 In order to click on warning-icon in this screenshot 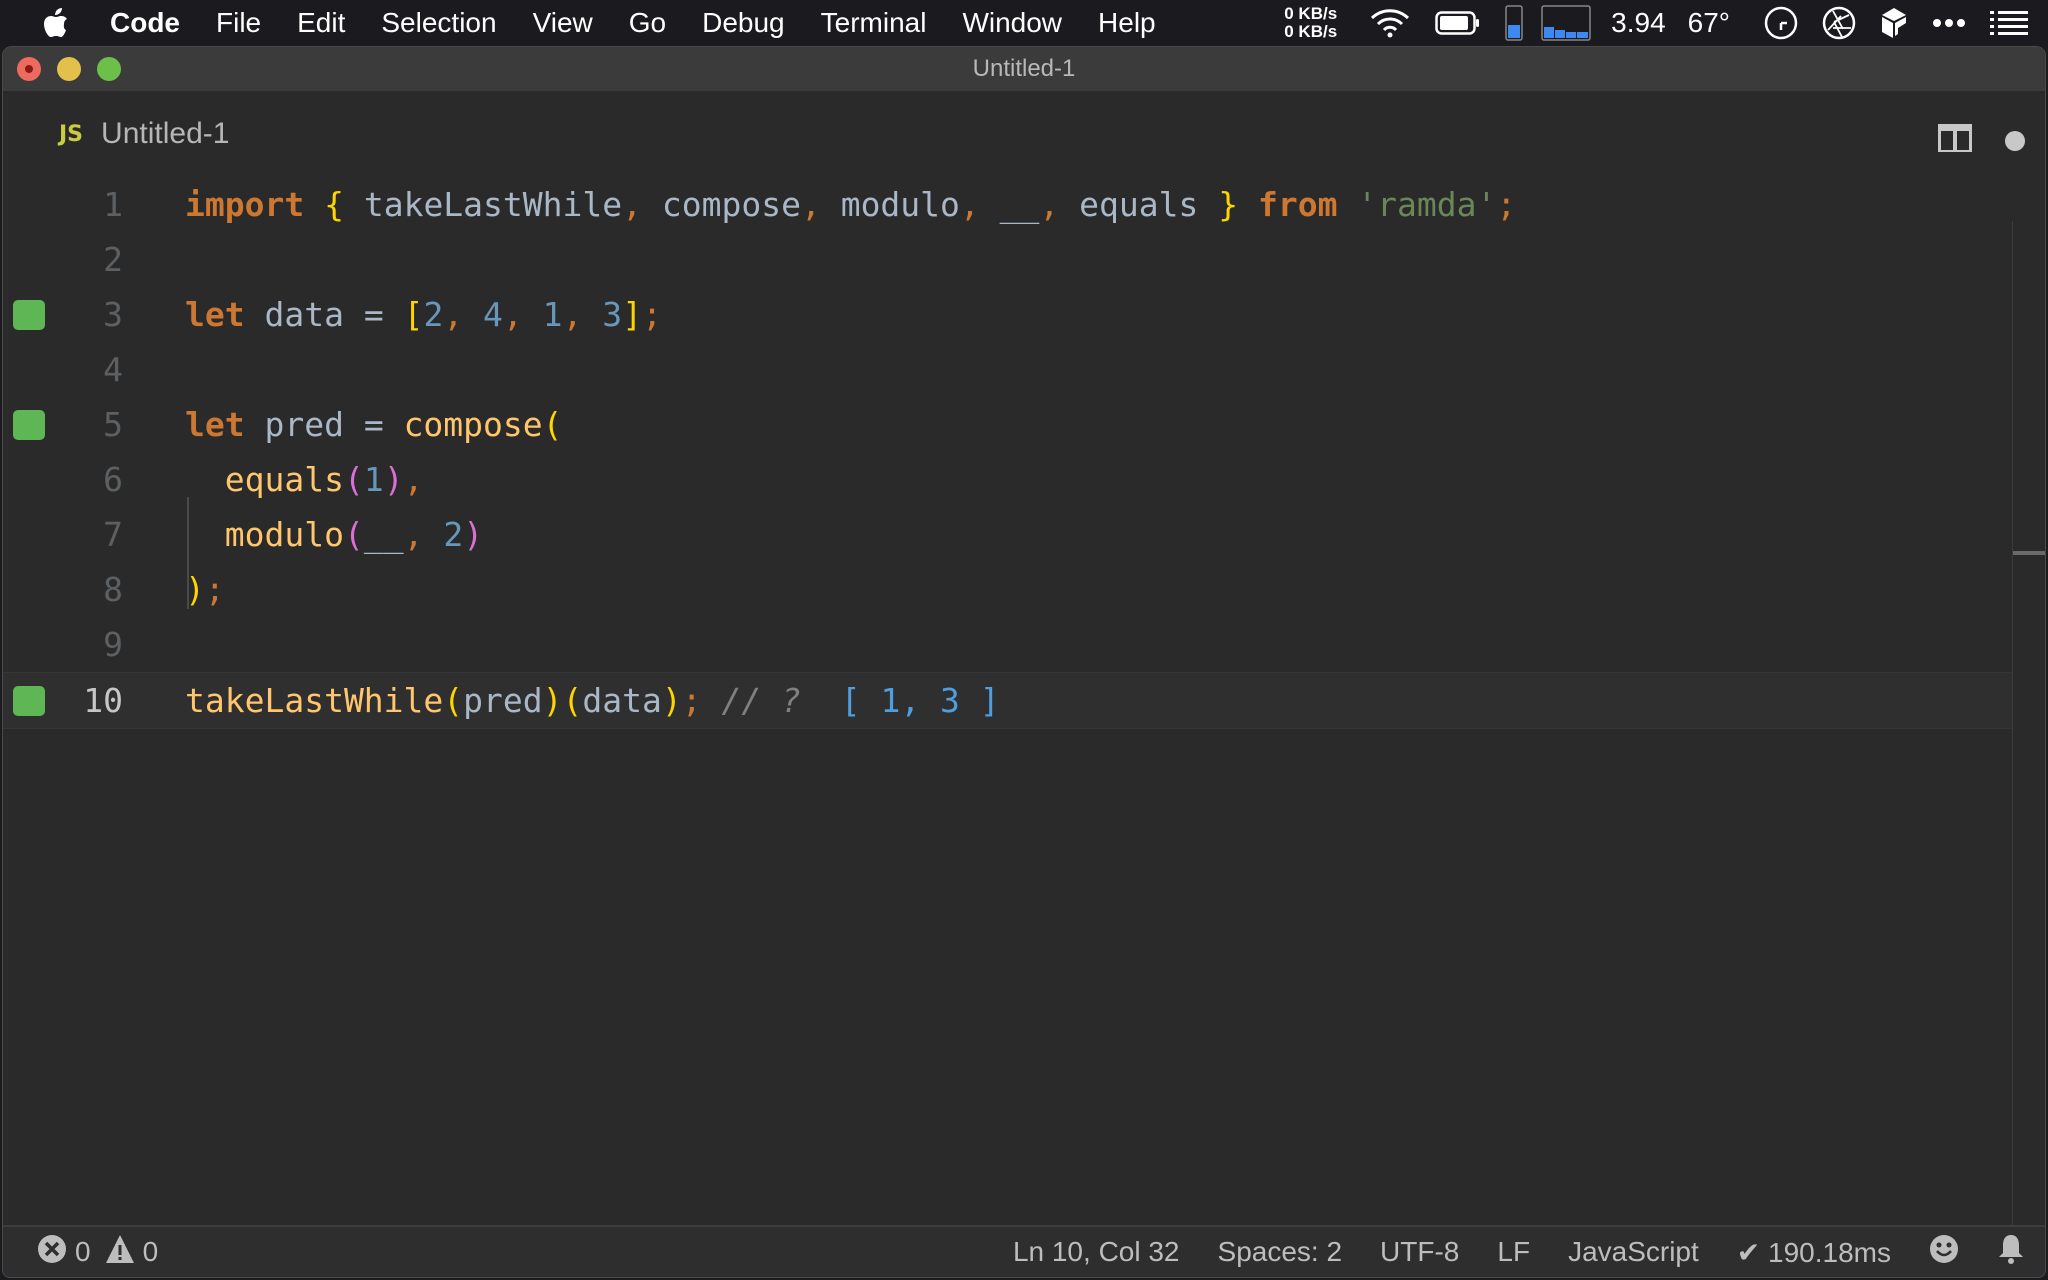, I will do `click(120, 1252)`.